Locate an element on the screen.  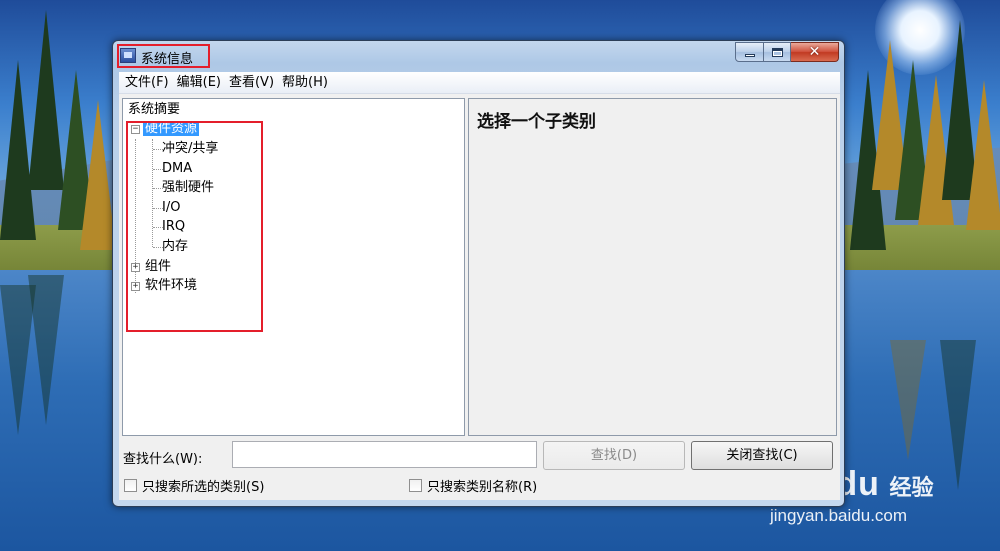
tree-highlight-box is located at coordinates (194, 226).